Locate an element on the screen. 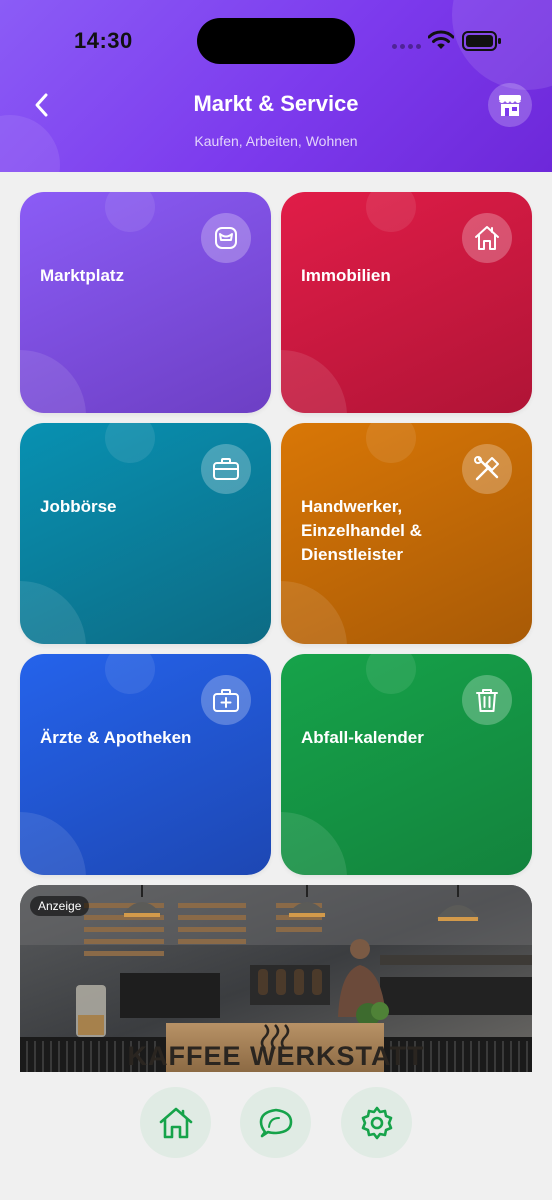 The height and width of the screenshot is (1200, 552). tile-label: Handwerker, Einzelhandel & Dienstleister is located at coordinates (361, 530).